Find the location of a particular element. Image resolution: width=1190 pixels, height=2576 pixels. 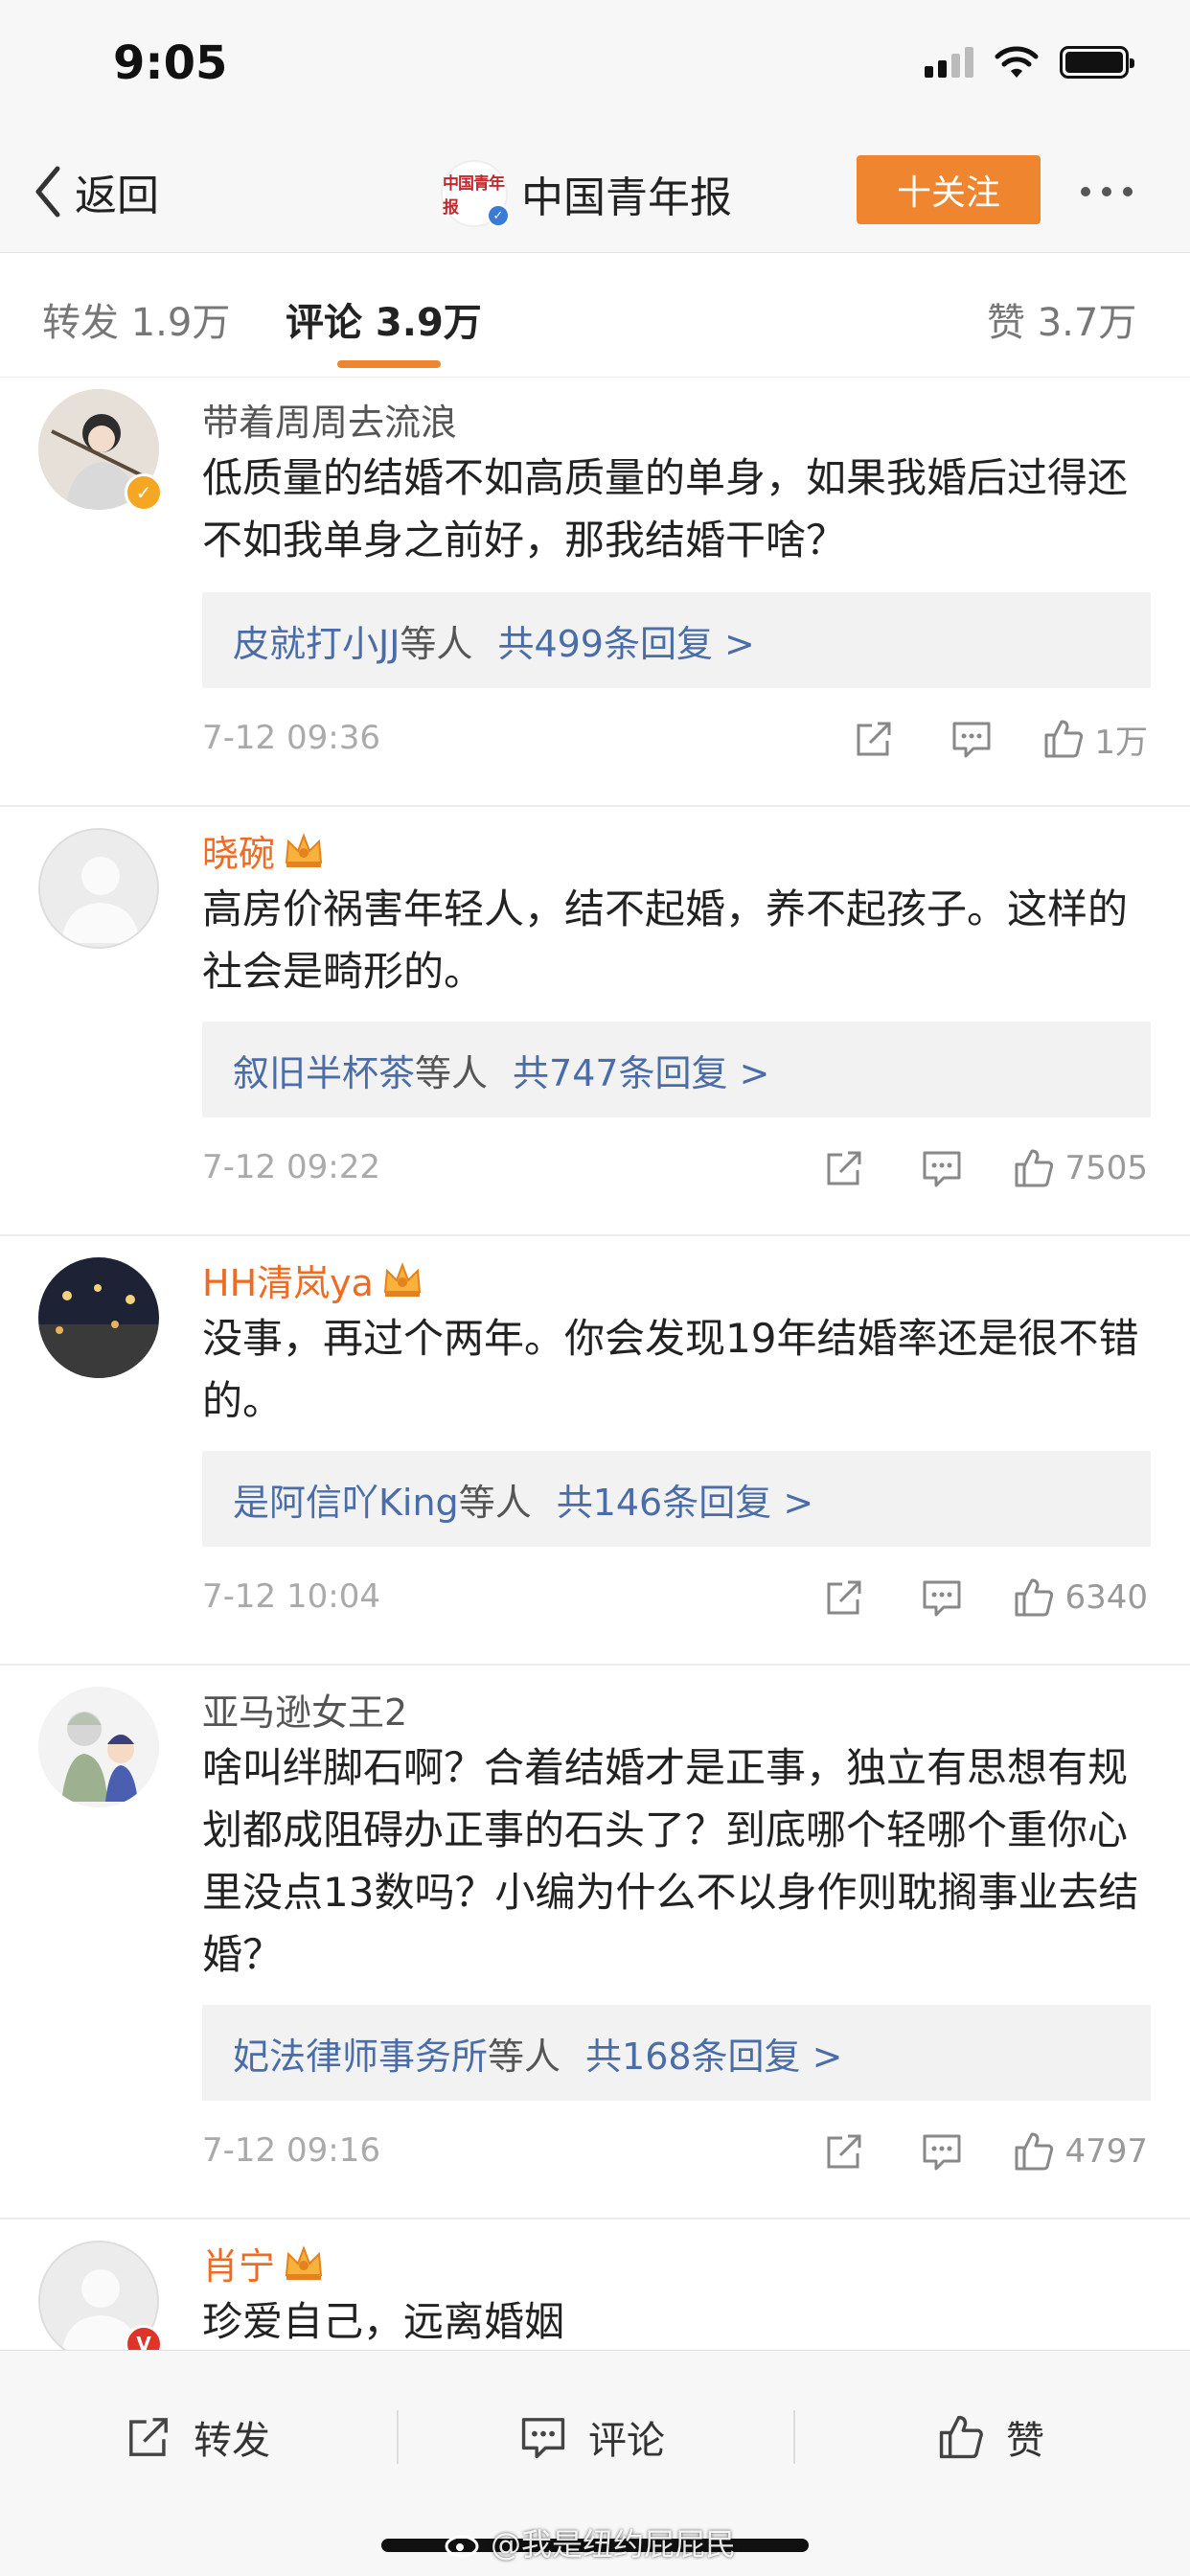

like-button: 4797 is located at coordinates (1080, 2151).